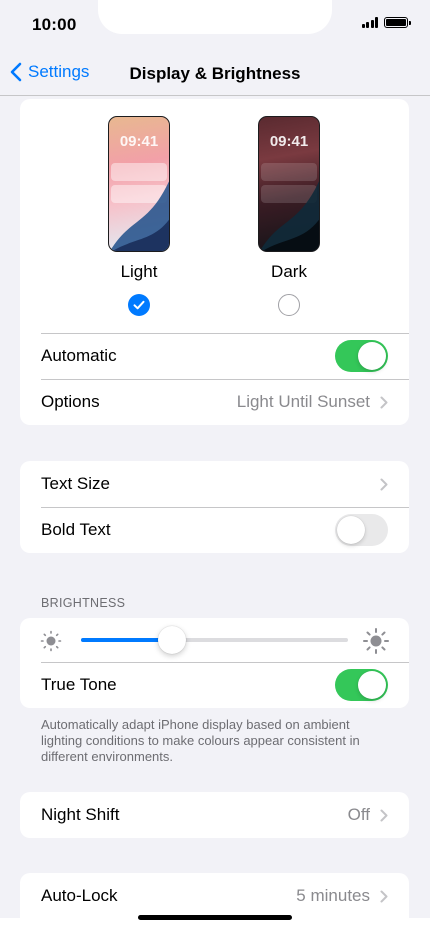 This screenshot has width=430, height=930. I want to click on sun-small-icon, so click(51, 641).